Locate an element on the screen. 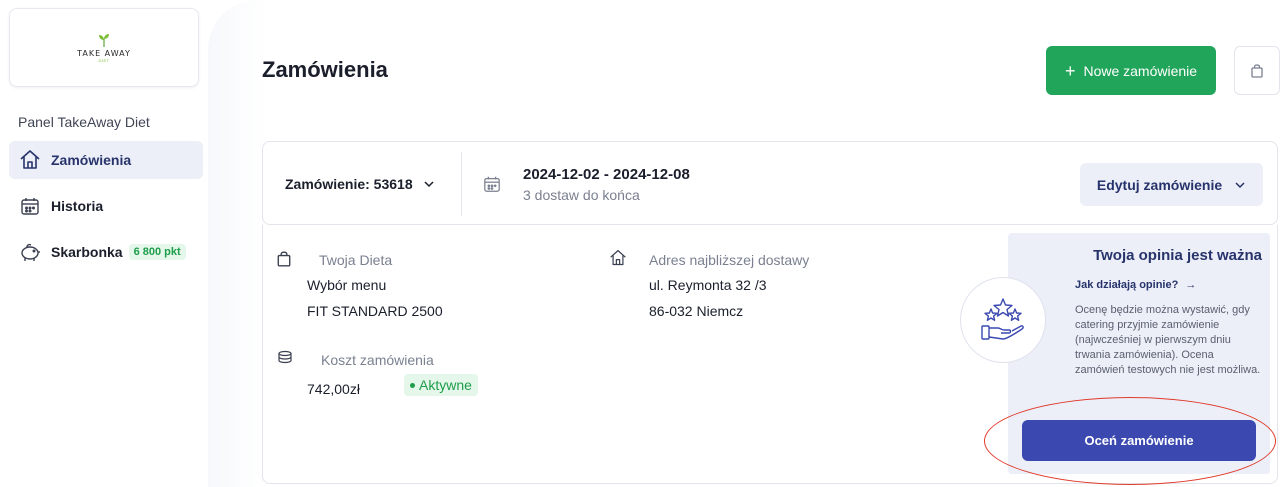  hand-stars-icon is located at coordinates (1002, 319).